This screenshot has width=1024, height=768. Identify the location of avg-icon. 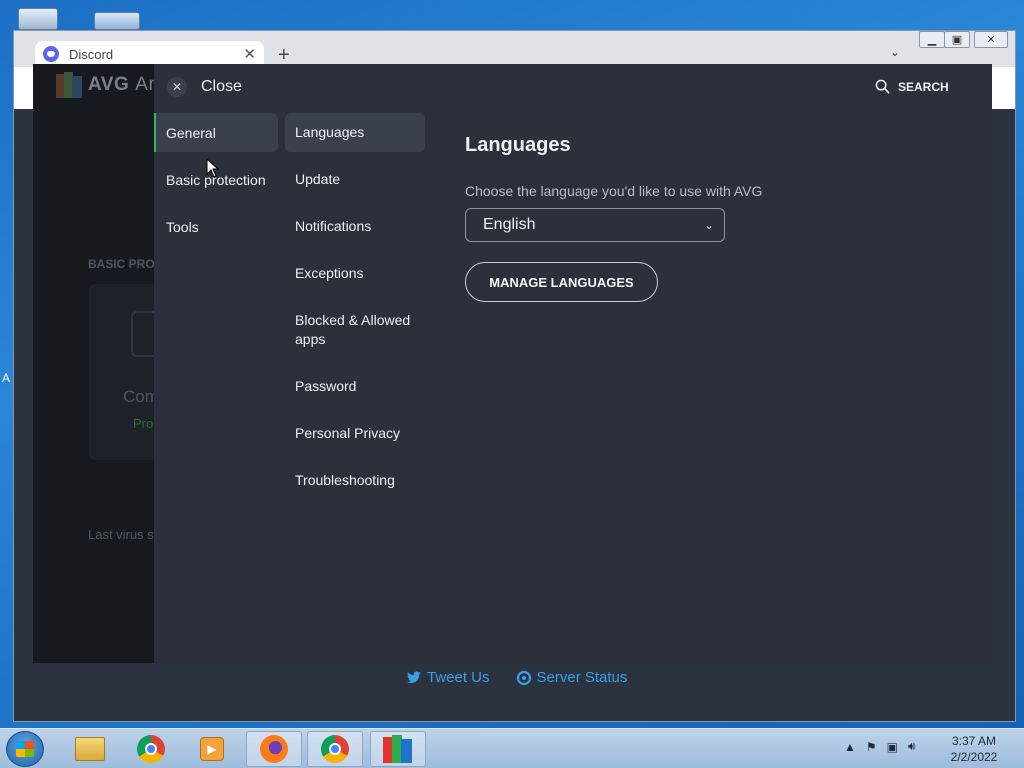
(398, 749).